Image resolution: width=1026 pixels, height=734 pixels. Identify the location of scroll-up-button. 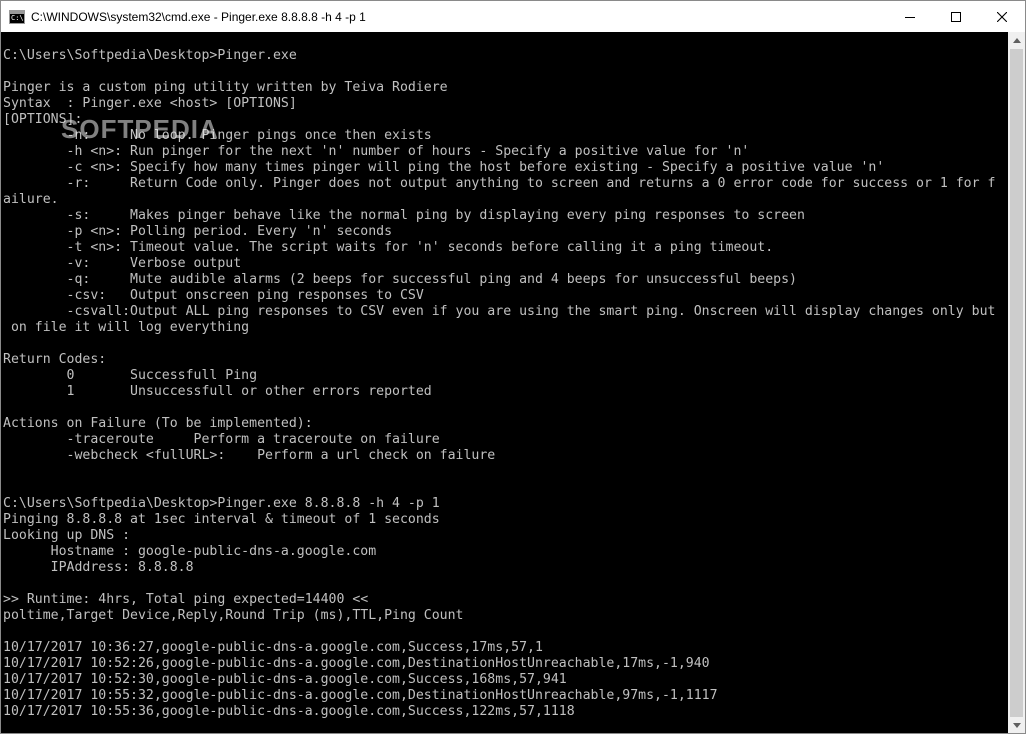
(1016, 40).